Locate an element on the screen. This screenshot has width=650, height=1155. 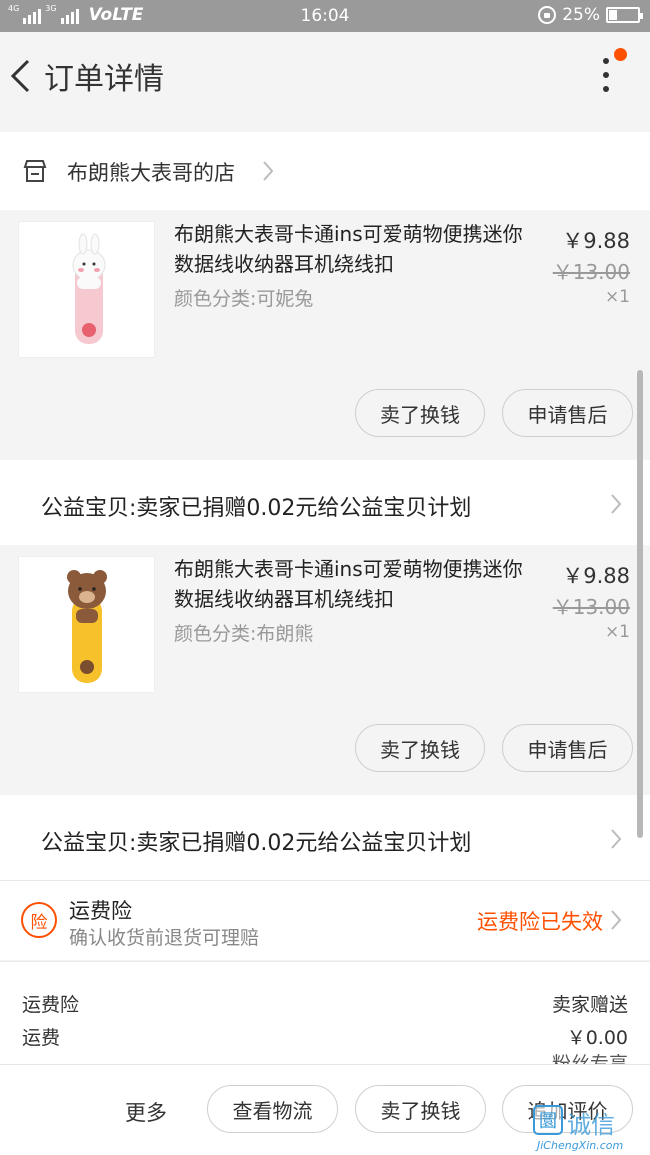
app-header: 订单详情 is located at coordinates (325, 76).